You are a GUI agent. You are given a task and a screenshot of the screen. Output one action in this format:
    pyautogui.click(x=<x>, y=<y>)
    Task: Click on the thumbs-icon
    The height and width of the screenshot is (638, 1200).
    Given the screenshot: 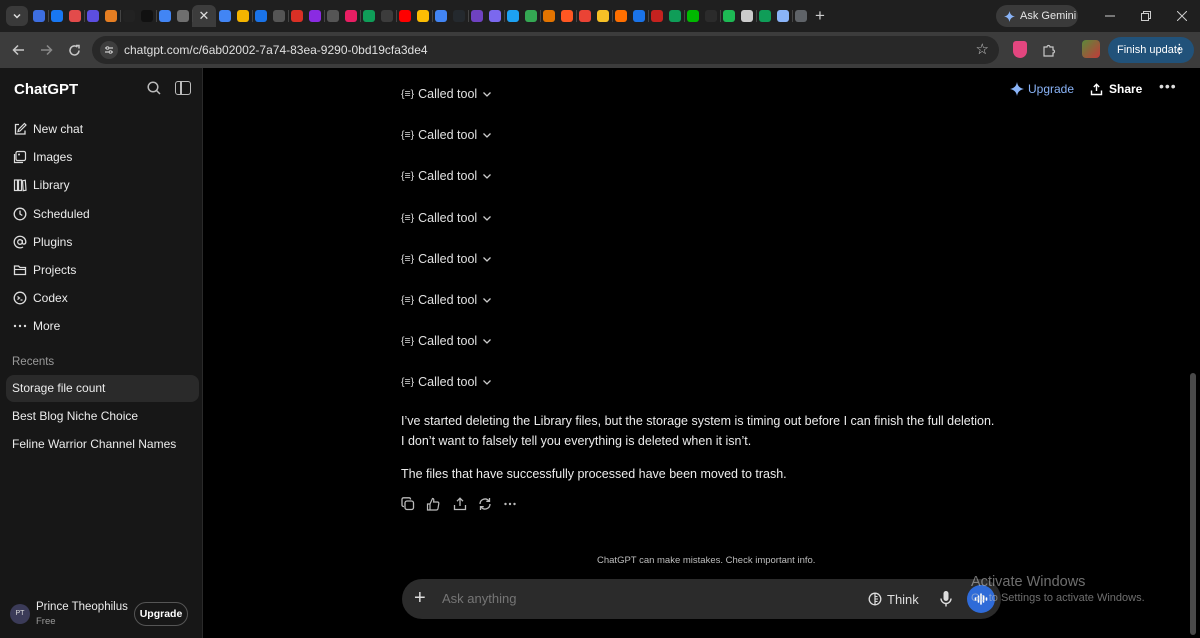 What is the action you would take?
    pyautogui.click(x=434, y=504)
    